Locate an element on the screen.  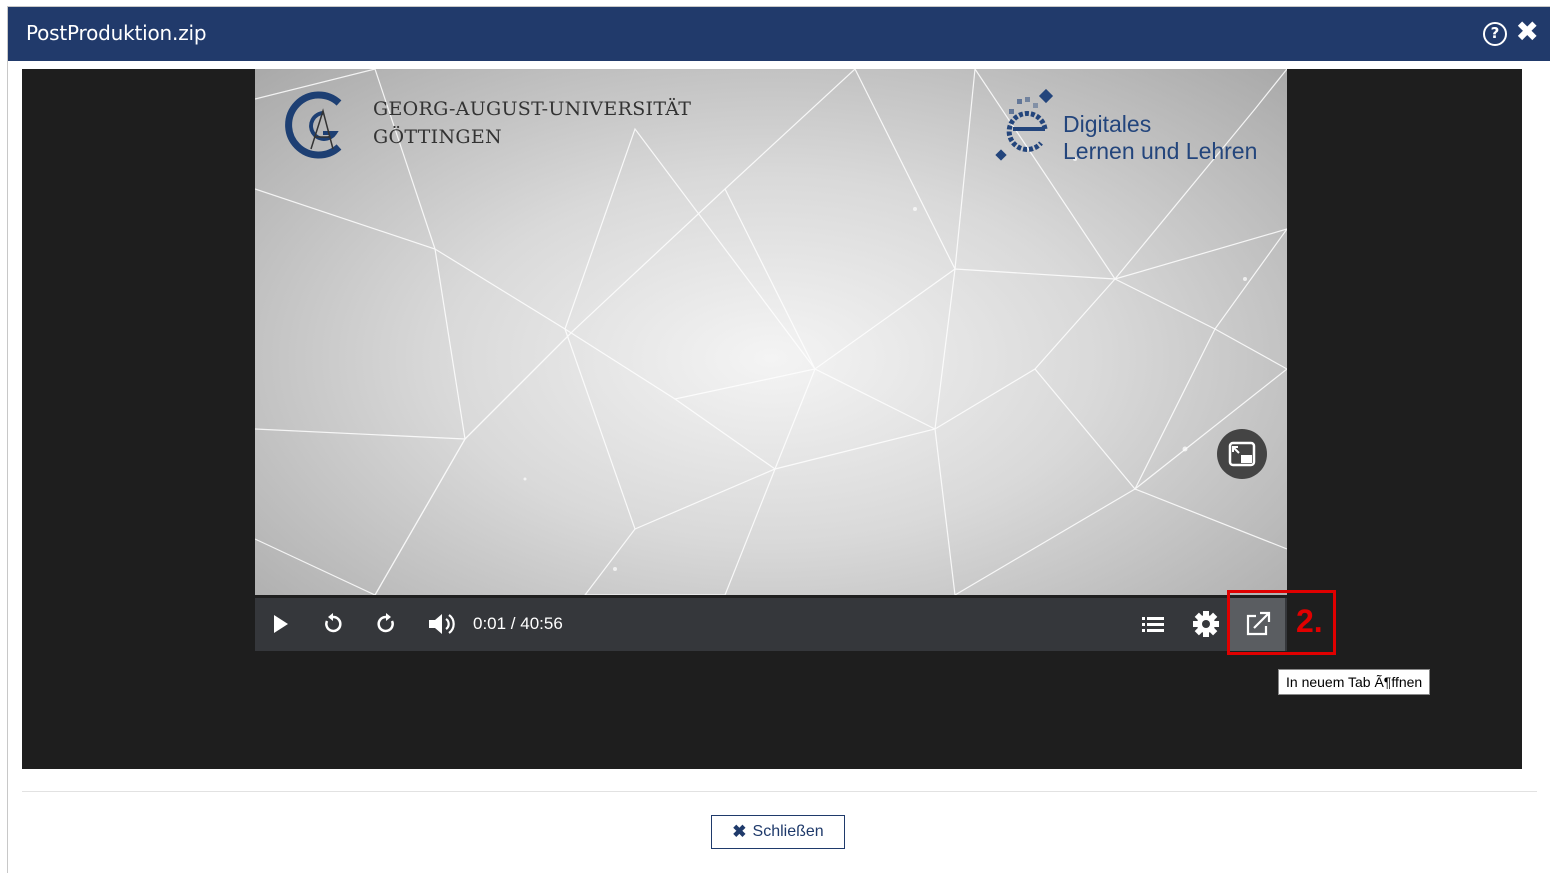
chapters-button is located at coordinates (1153, 624).